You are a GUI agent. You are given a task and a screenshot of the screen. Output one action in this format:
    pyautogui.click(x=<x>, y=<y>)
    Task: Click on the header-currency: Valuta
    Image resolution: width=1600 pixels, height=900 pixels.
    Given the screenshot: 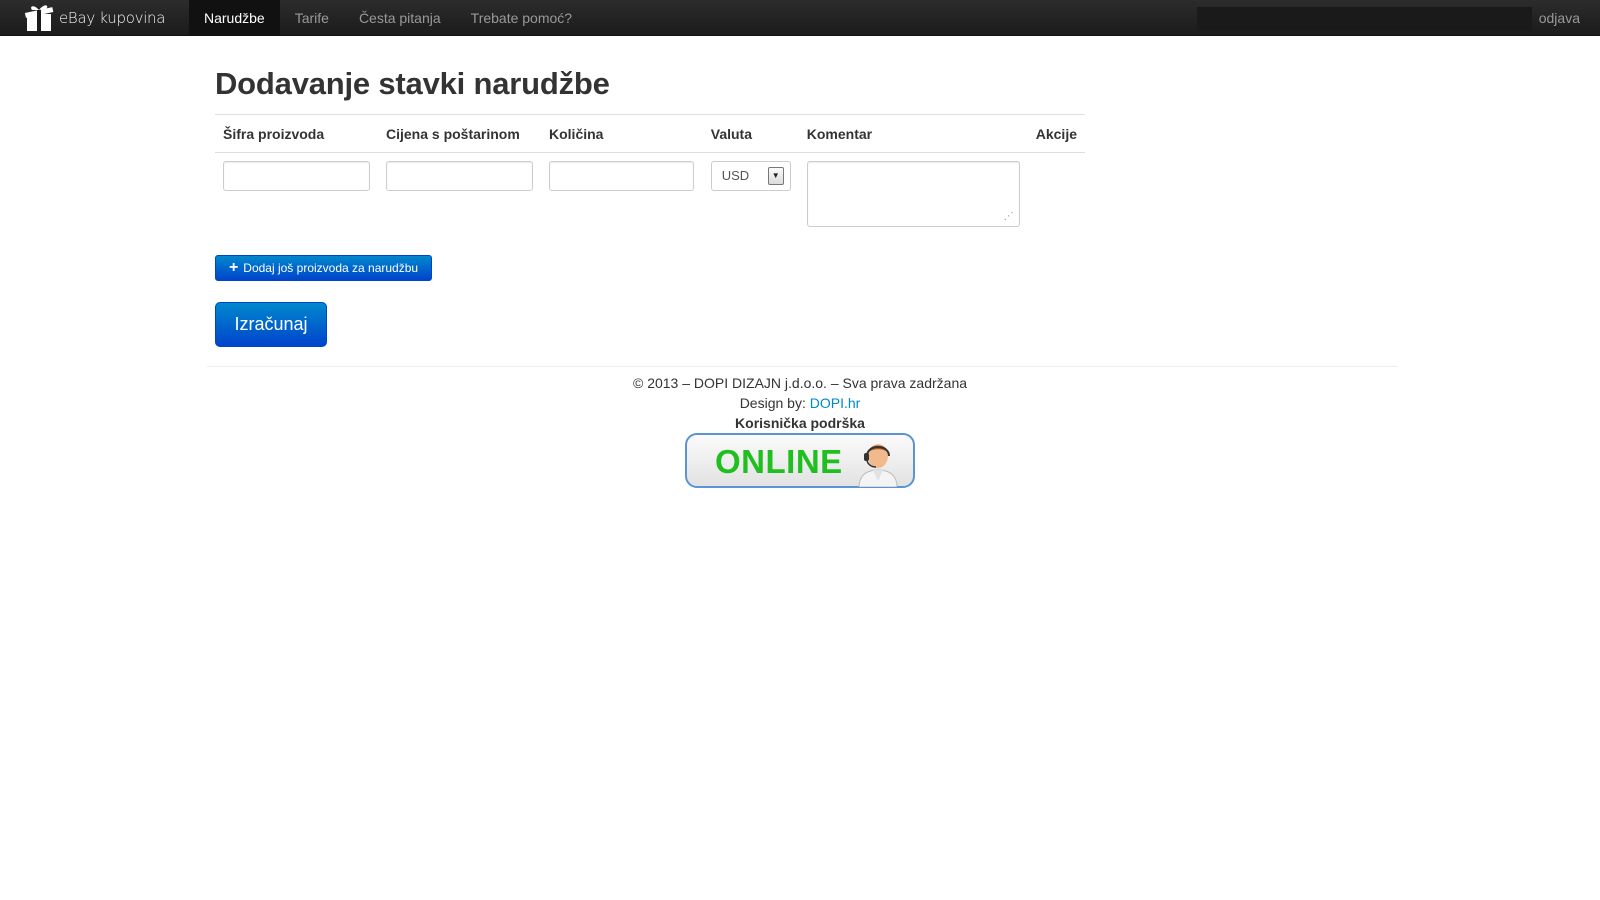 What is the action you would take?
    pyautogui.click(x=750, y=133)
    